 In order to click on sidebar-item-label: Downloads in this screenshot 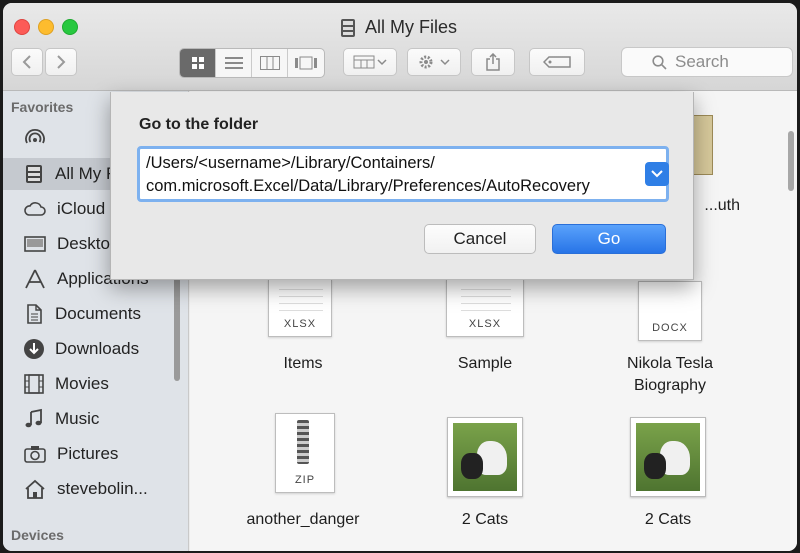, I will do `click(97, 348)`.